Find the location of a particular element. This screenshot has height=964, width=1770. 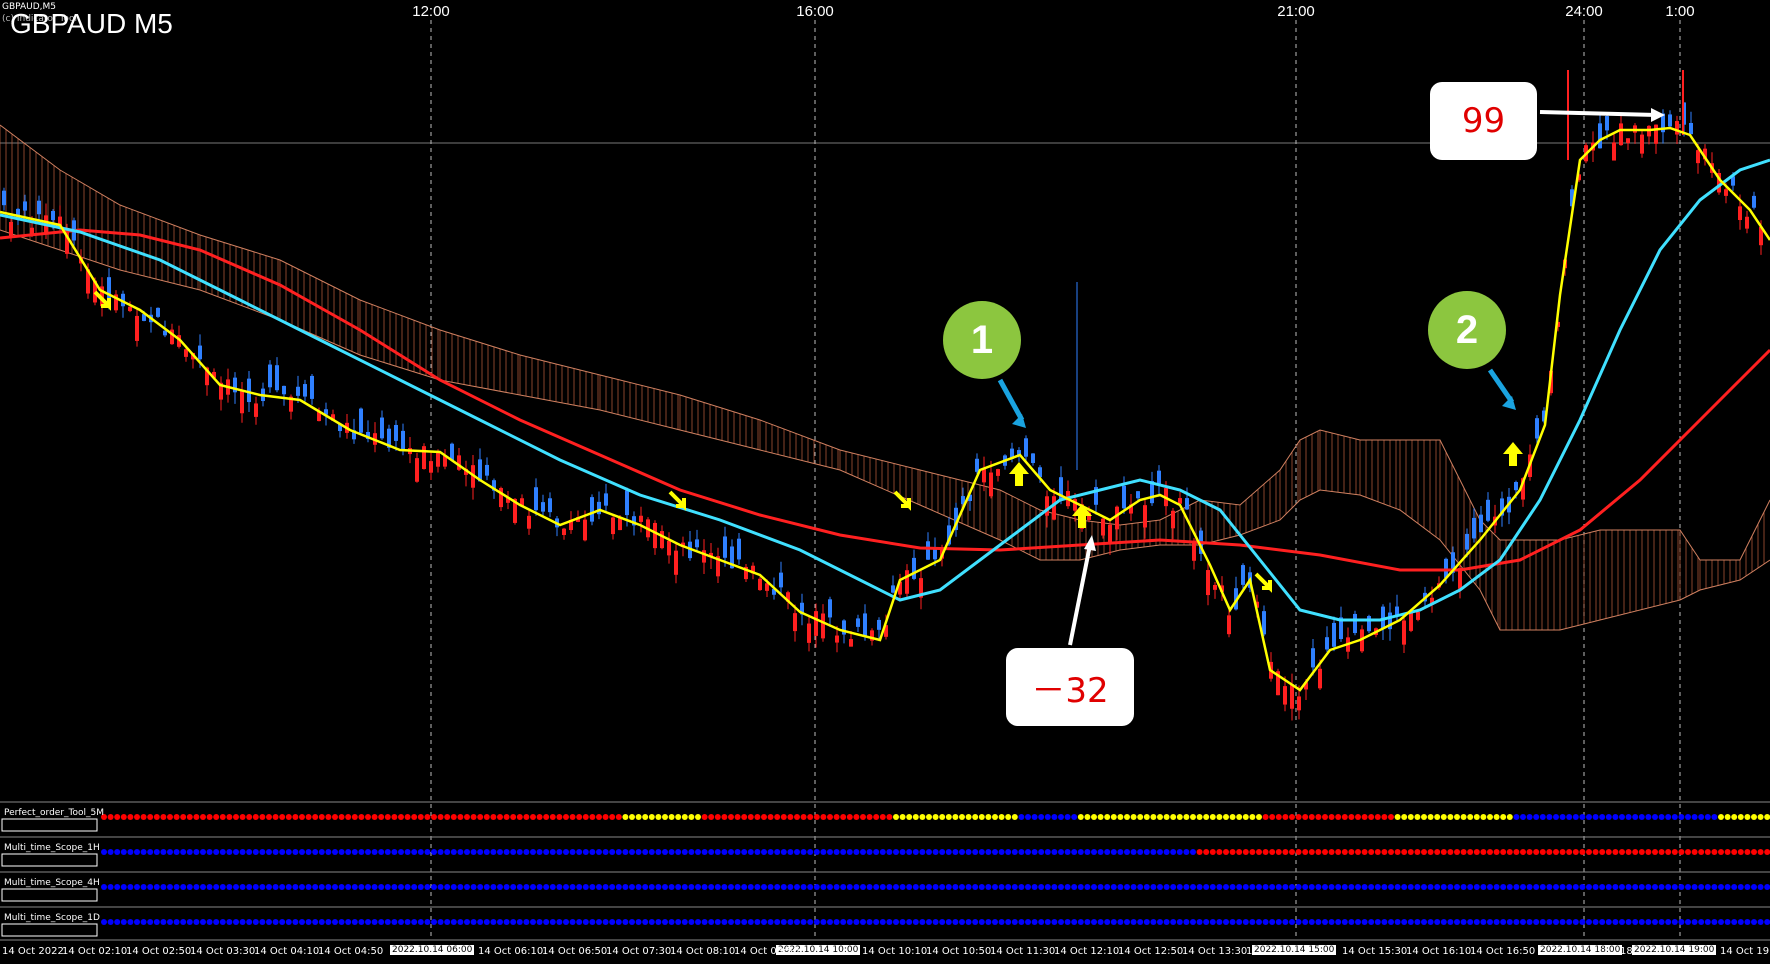

bottom-time-label: 14 Oct 07:30 is located at coordinates (639, 951).